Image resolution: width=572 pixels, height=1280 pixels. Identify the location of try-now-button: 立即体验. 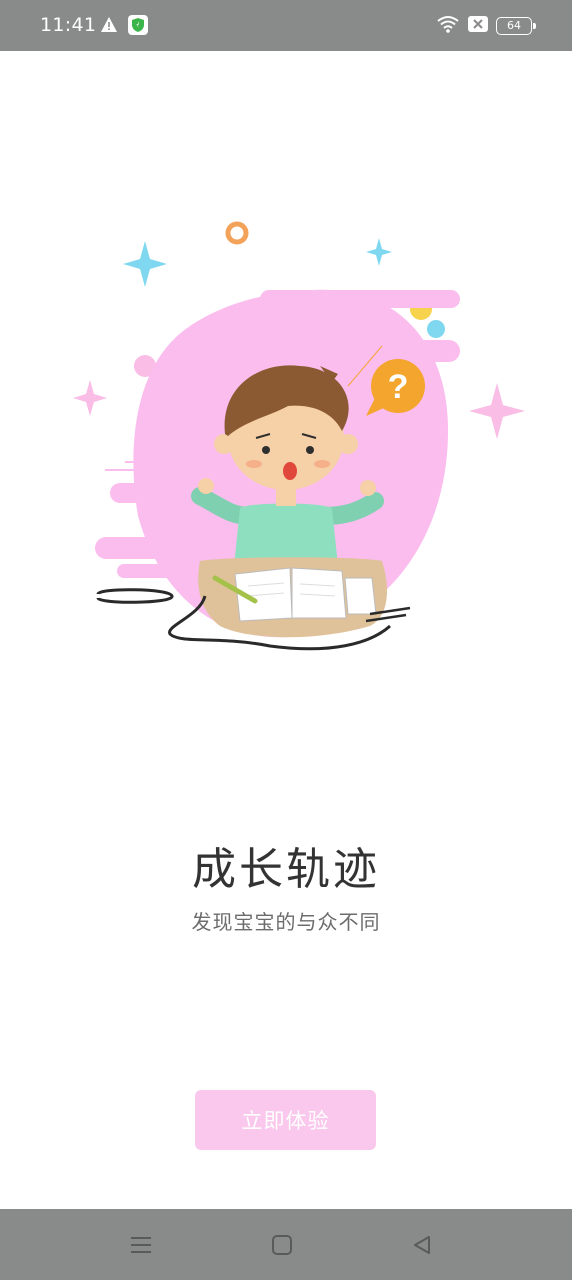
(285, 1120).